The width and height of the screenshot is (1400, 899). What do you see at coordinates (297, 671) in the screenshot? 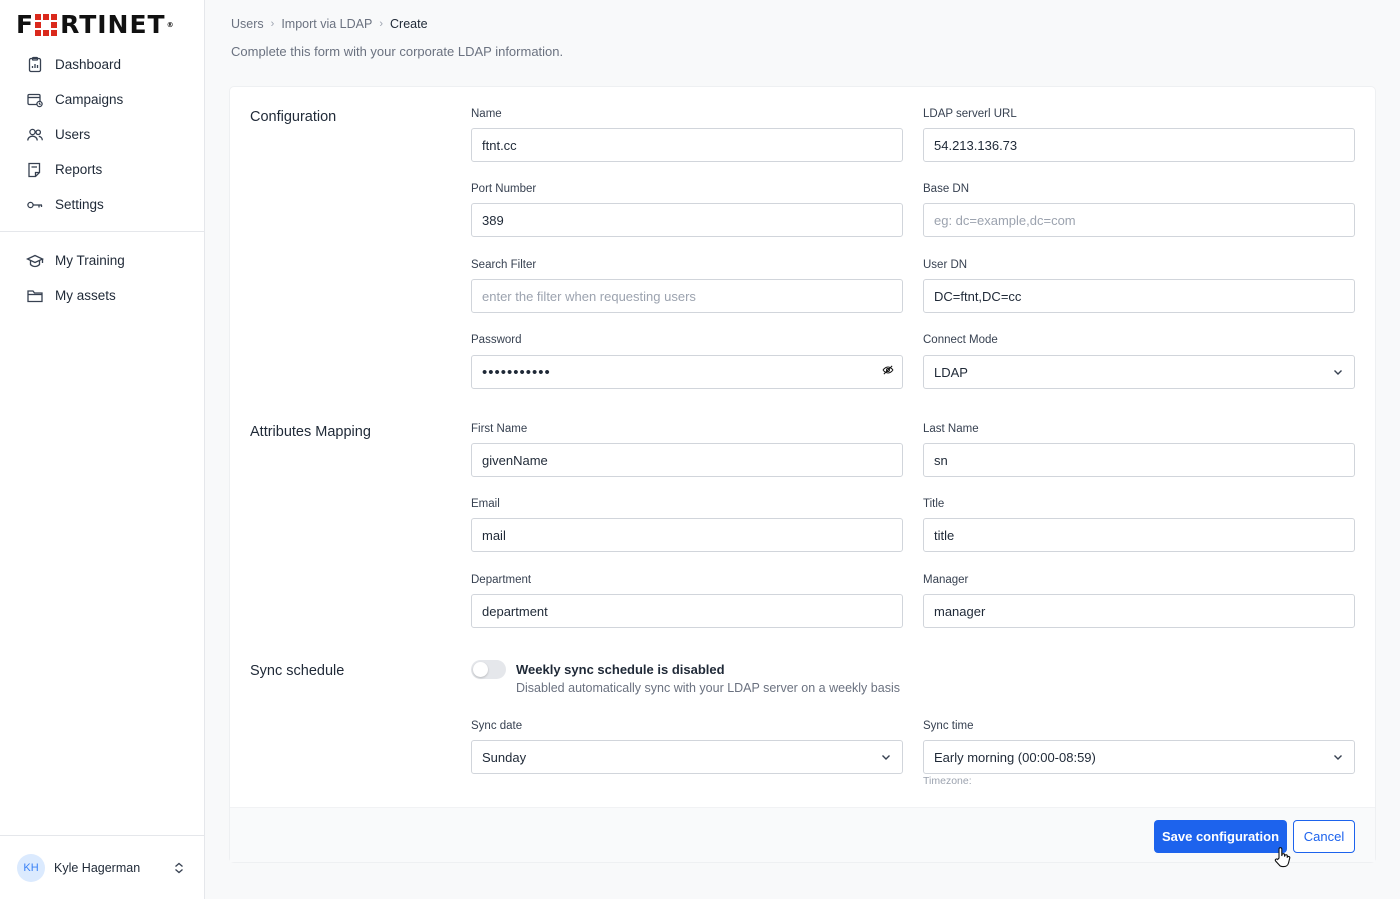
I see `section-sync-schedule: Sync schedule` at bounding box center [297, 671].